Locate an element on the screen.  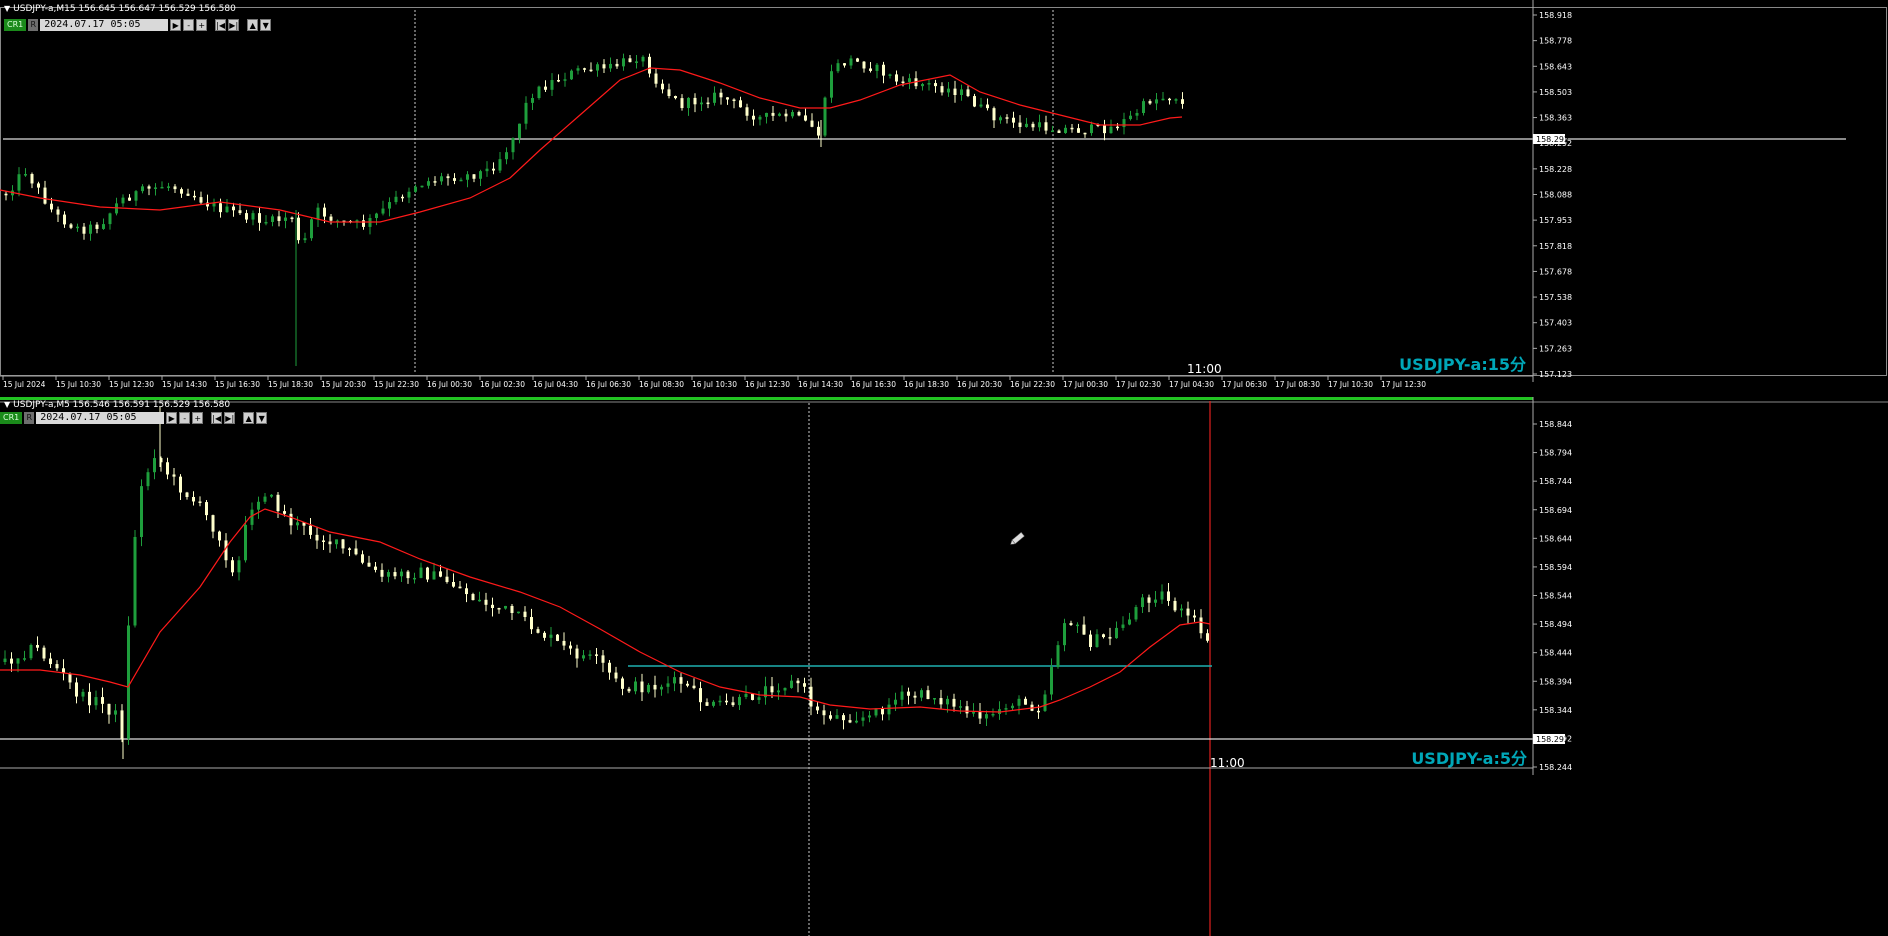
time-axis-label: 17 Jul 00:30 is located at coordinates (1085, 384).